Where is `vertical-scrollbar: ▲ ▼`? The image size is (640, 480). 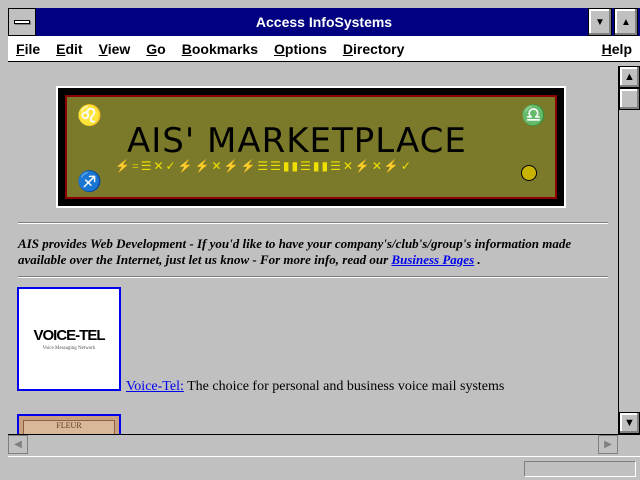
vertical-scrollbar: ▲ ▼ is located at coordinates (629, 250).